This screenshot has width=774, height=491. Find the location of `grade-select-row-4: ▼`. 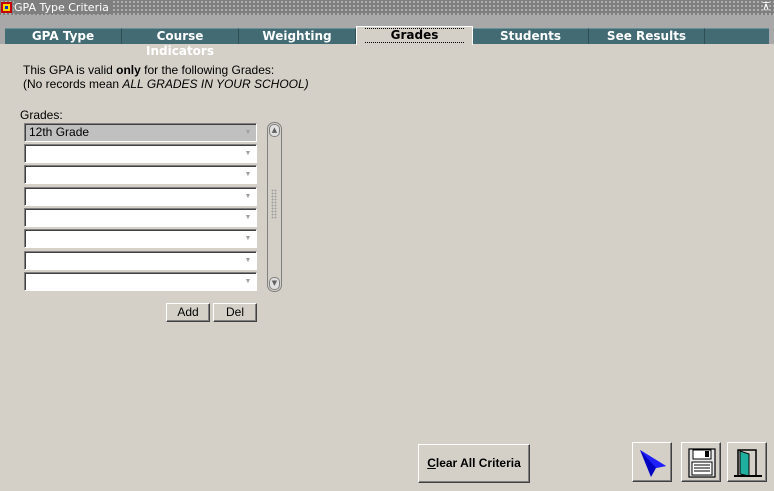

grade-select-row-4: ▼ is located at coordinates (140, 196).